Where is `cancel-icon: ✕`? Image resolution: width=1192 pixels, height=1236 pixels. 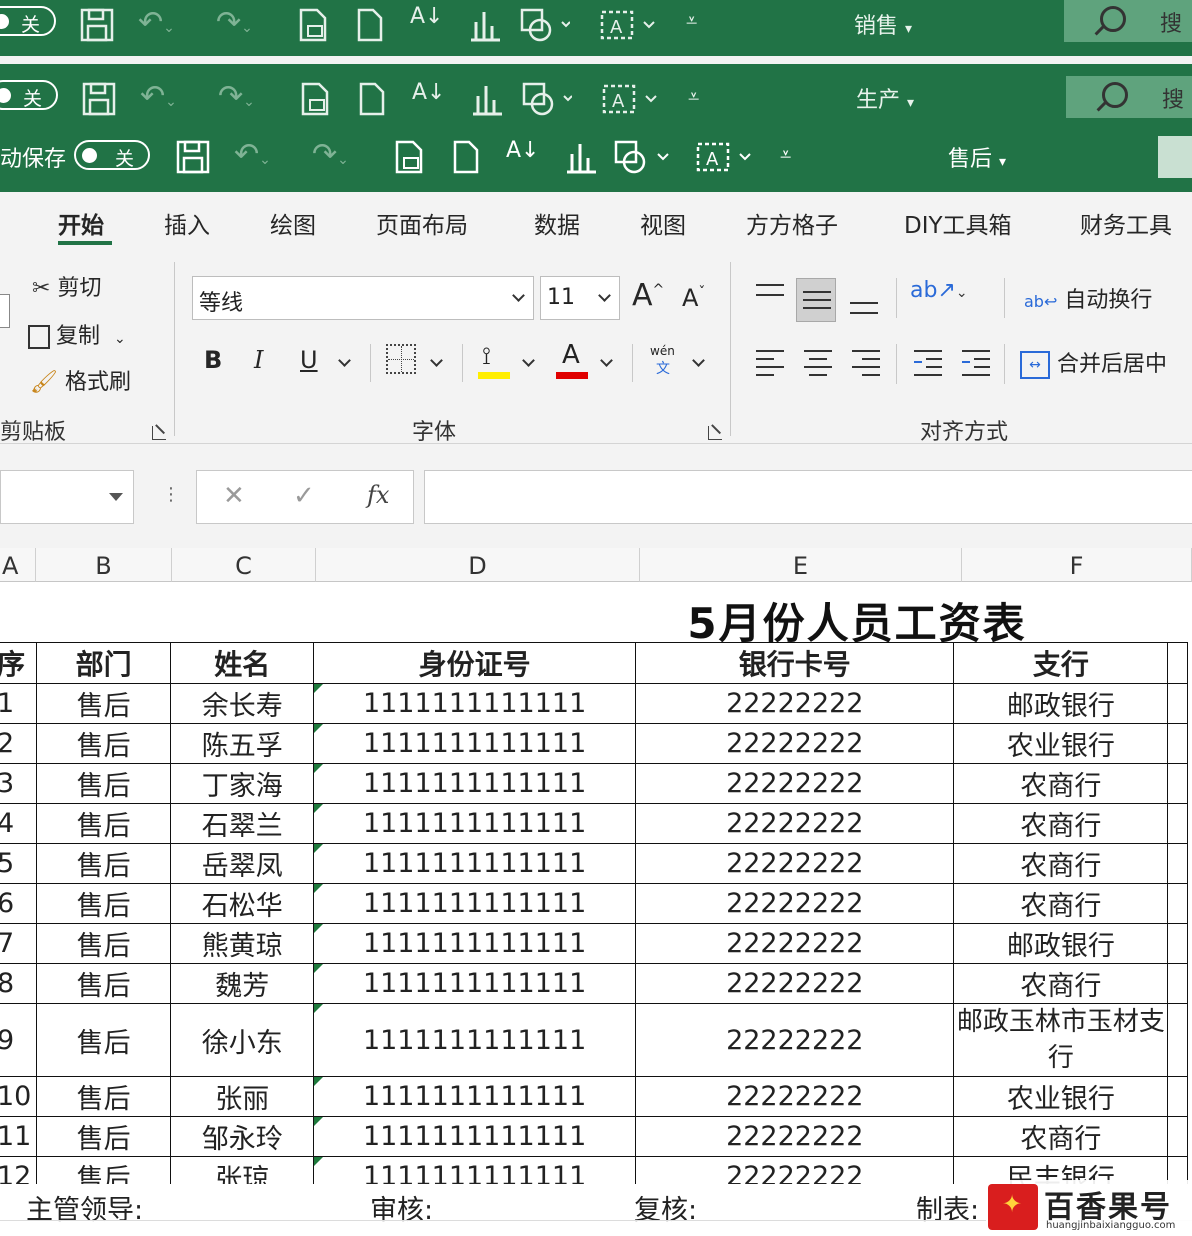 cancel-icon: ✕ is located at coordinates (234, 496).